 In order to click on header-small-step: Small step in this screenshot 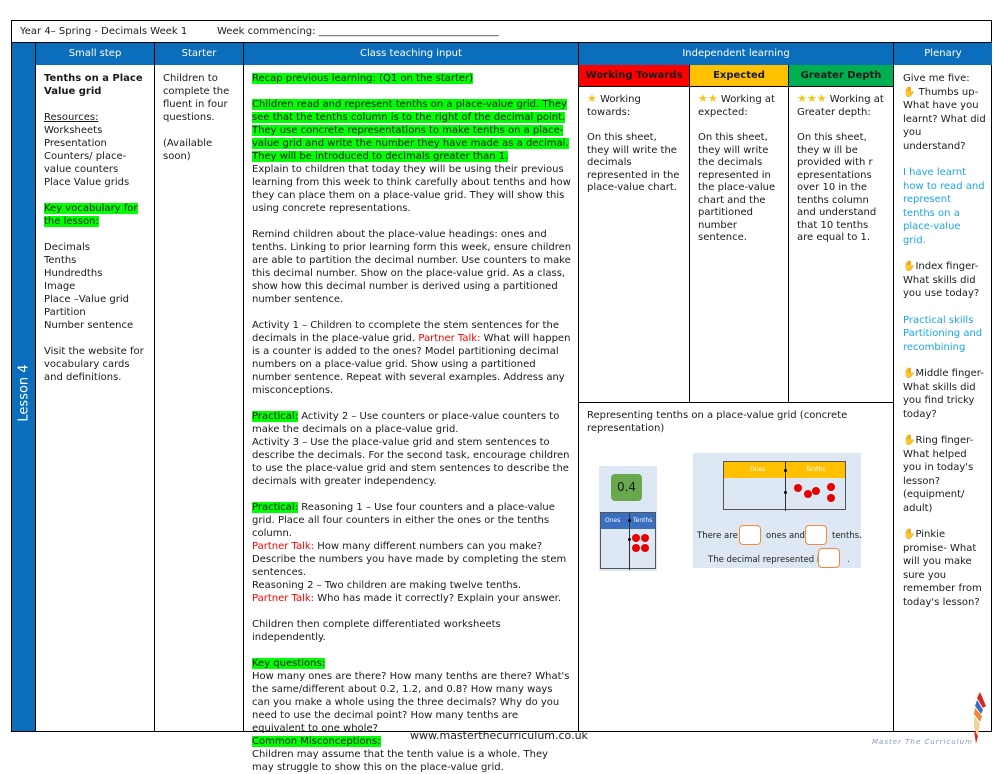, I will do `click(94, 54)`.